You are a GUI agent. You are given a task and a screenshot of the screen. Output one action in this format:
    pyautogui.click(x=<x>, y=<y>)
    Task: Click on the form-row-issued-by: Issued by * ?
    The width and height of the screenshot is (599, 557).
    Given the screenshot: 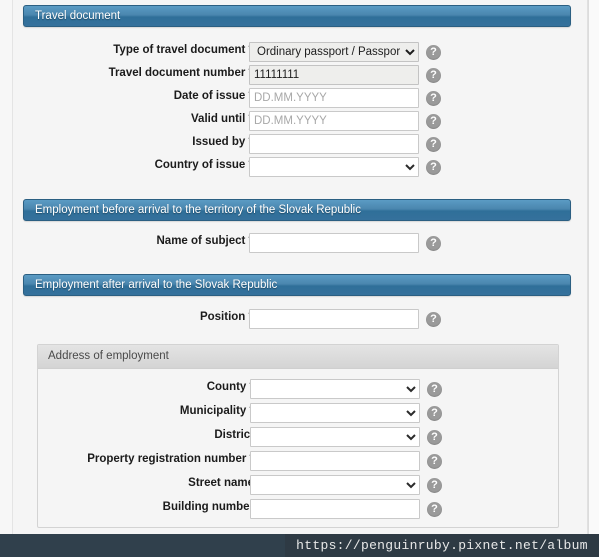 What is the action you would take?
    pyautogui.click(x=301, y=145)
    